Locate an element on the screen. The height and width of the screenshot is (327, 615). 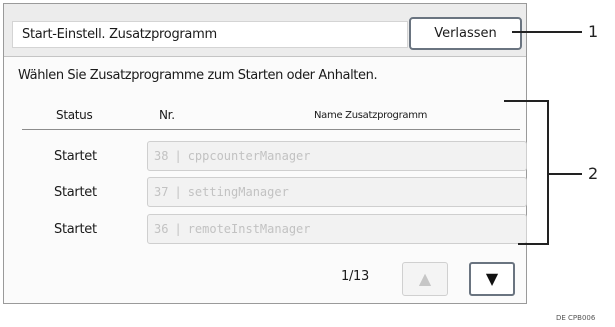
screen-title: Start-Einstell. Zusatzprogramm is located at coordinates (210, 34).